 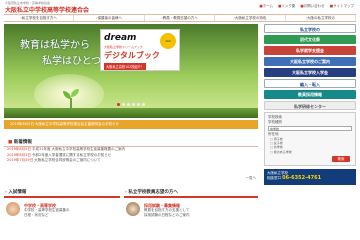 What do you see at coordinates (321, 18) in the screenshot?
I see `nav-item-schools: ›大阪の私立学校の` at bounding box center [321, 18].